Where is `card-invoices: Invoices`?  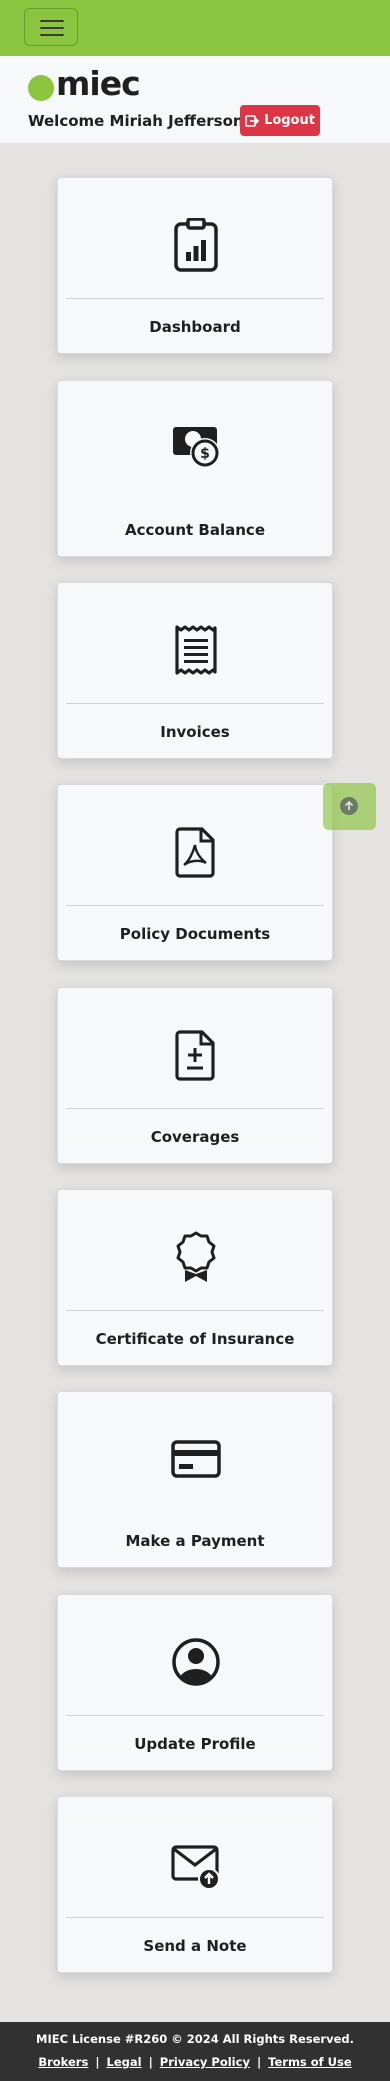
card-invoices: Invoices is located at coordinates (195, 670).